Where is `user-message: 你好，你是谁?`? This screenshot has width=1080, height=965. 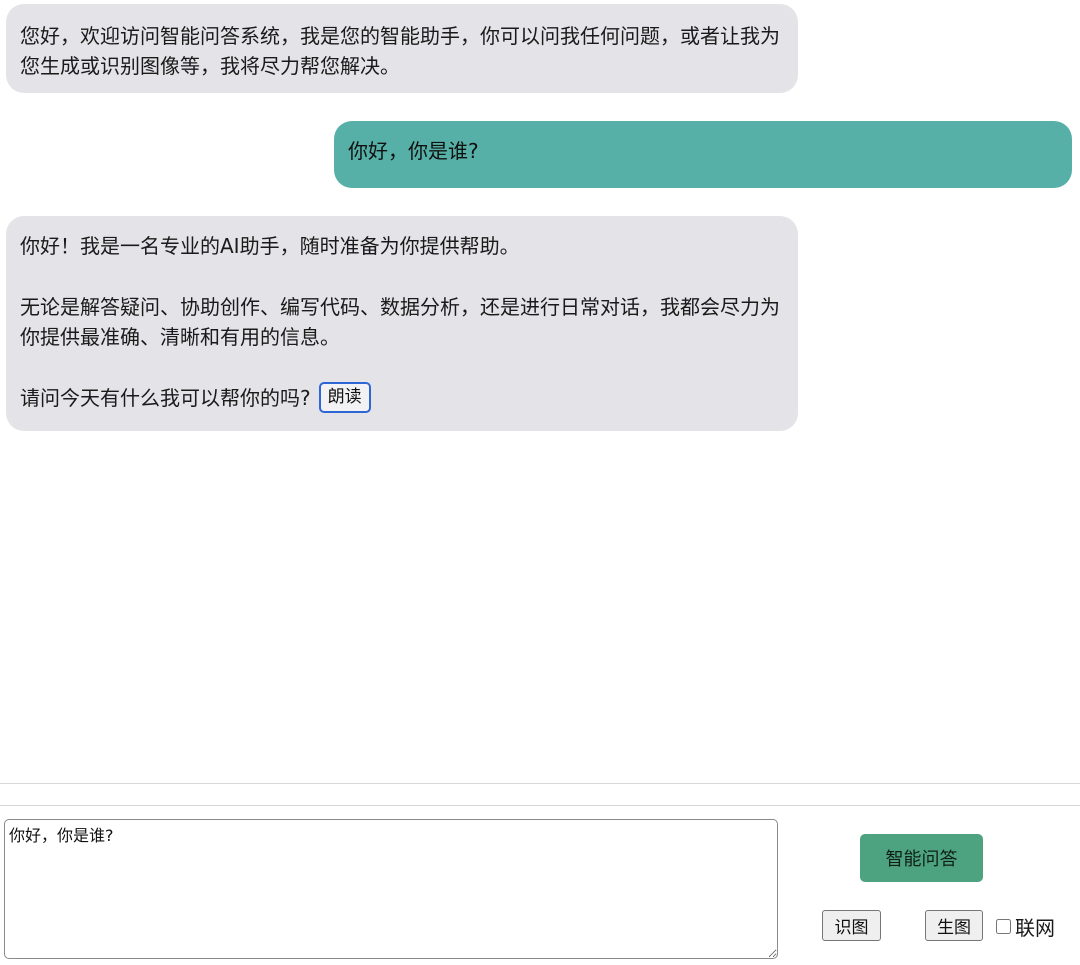 user-message: 你好，你是谁? is located at coordinates (703, 154).